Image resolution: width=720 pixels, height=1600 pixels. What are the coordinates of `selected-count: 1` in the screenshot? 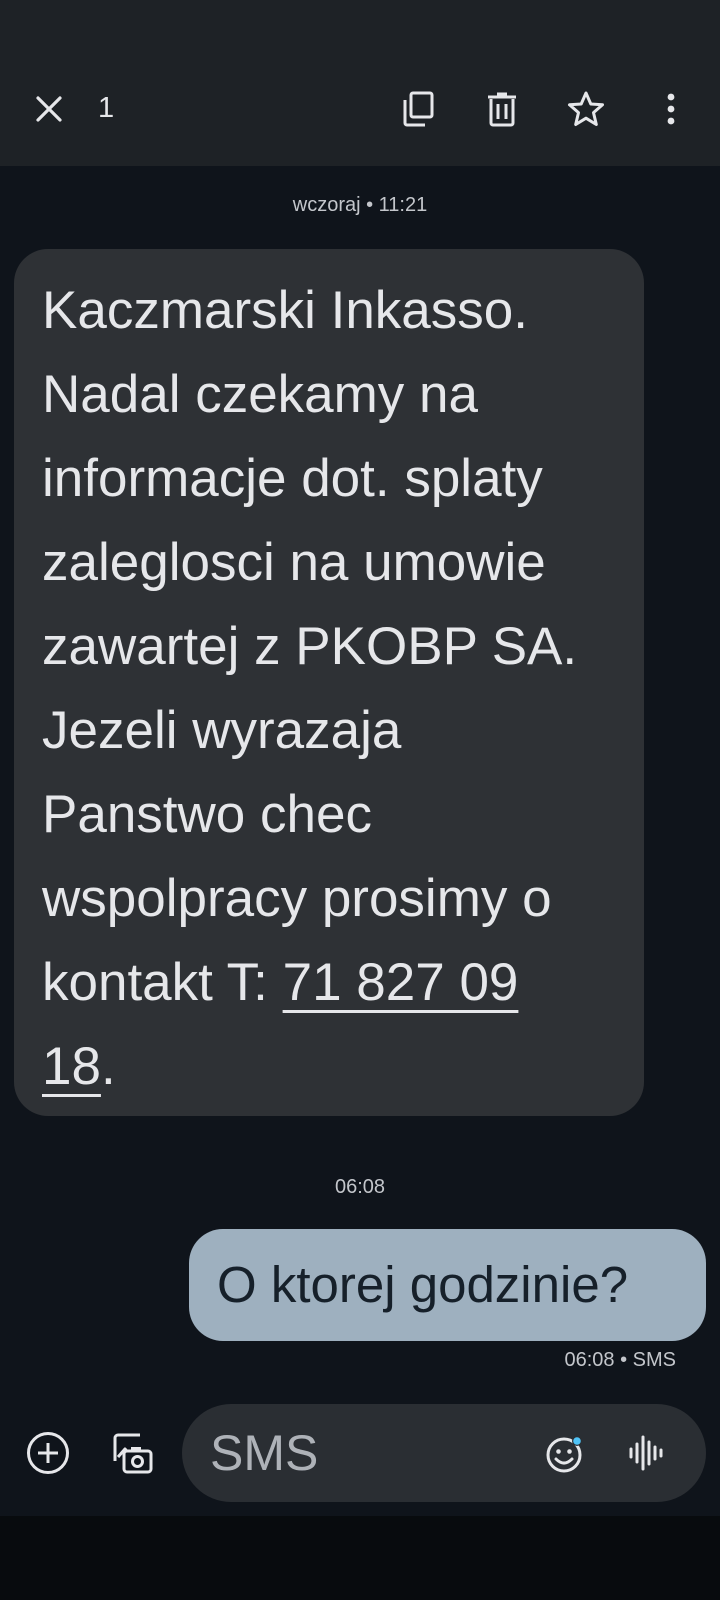 It's located at (106, 108).